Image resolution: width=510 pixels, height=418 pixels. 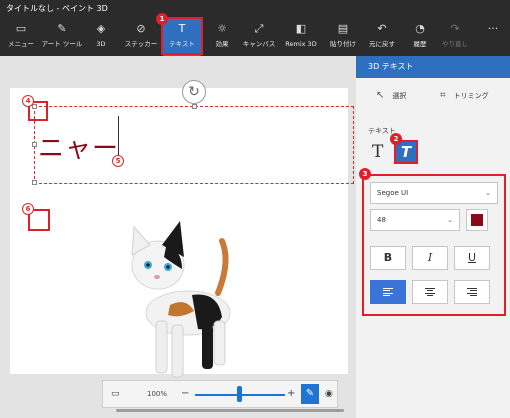 What do you see at coordinates (430, 258) in the screenshot?
I see `italic-button: I` at bounding box center [430, 258].